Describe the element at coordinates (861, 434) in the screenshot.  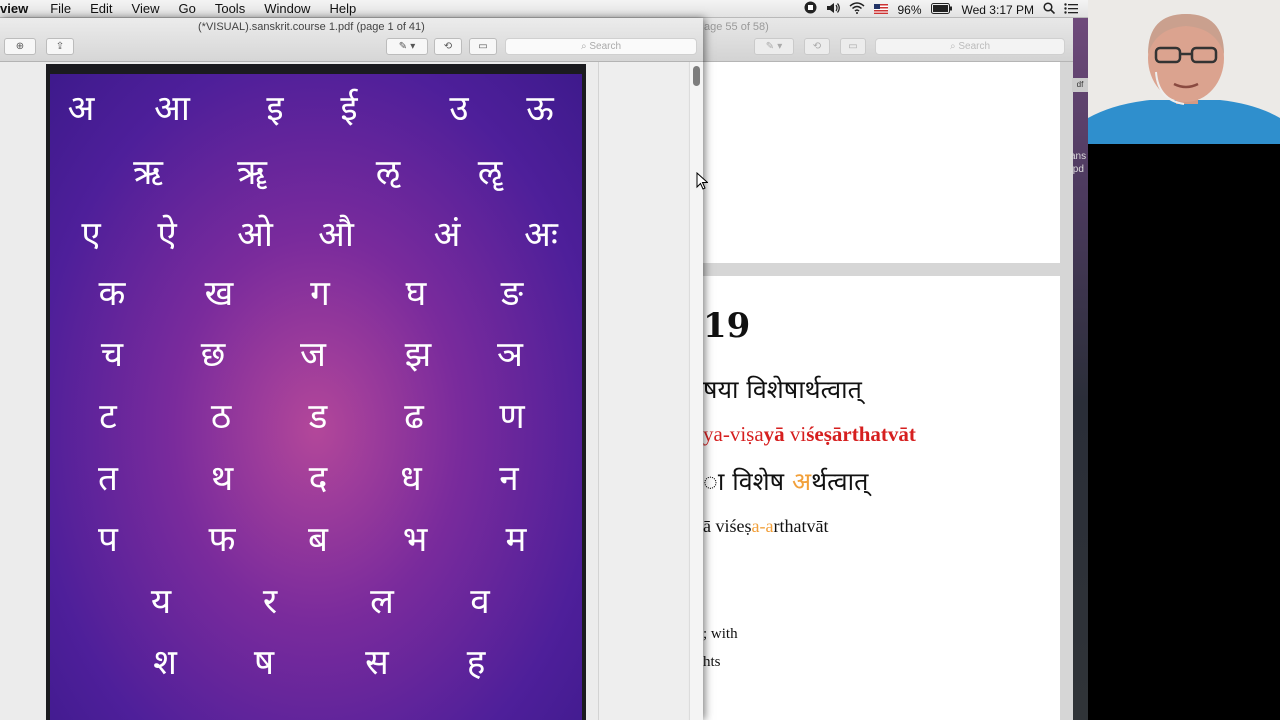
I see `translit-bold: śeṣārthatvāt` at that location.